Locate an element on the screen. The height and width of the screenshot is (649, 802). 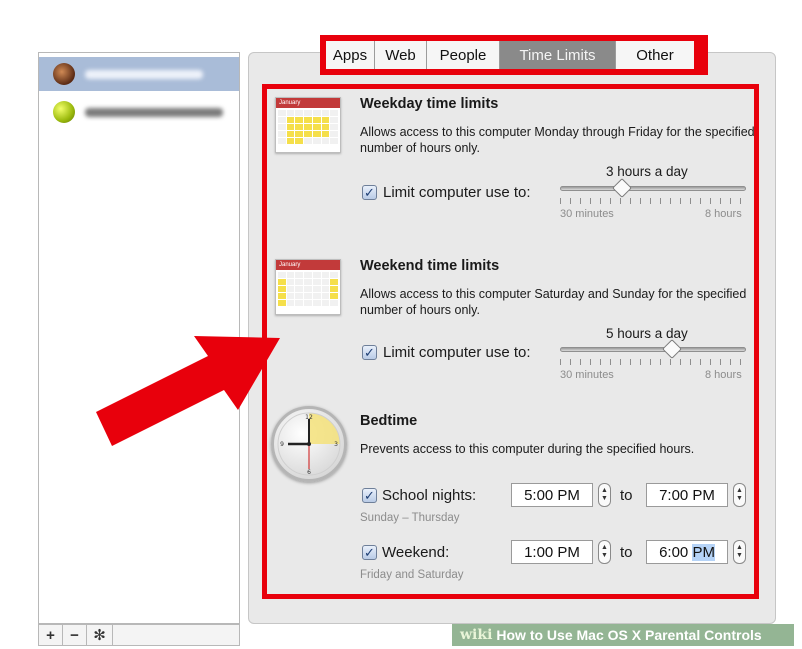
red-arrow-annotation is located at coordinates (188, 391).